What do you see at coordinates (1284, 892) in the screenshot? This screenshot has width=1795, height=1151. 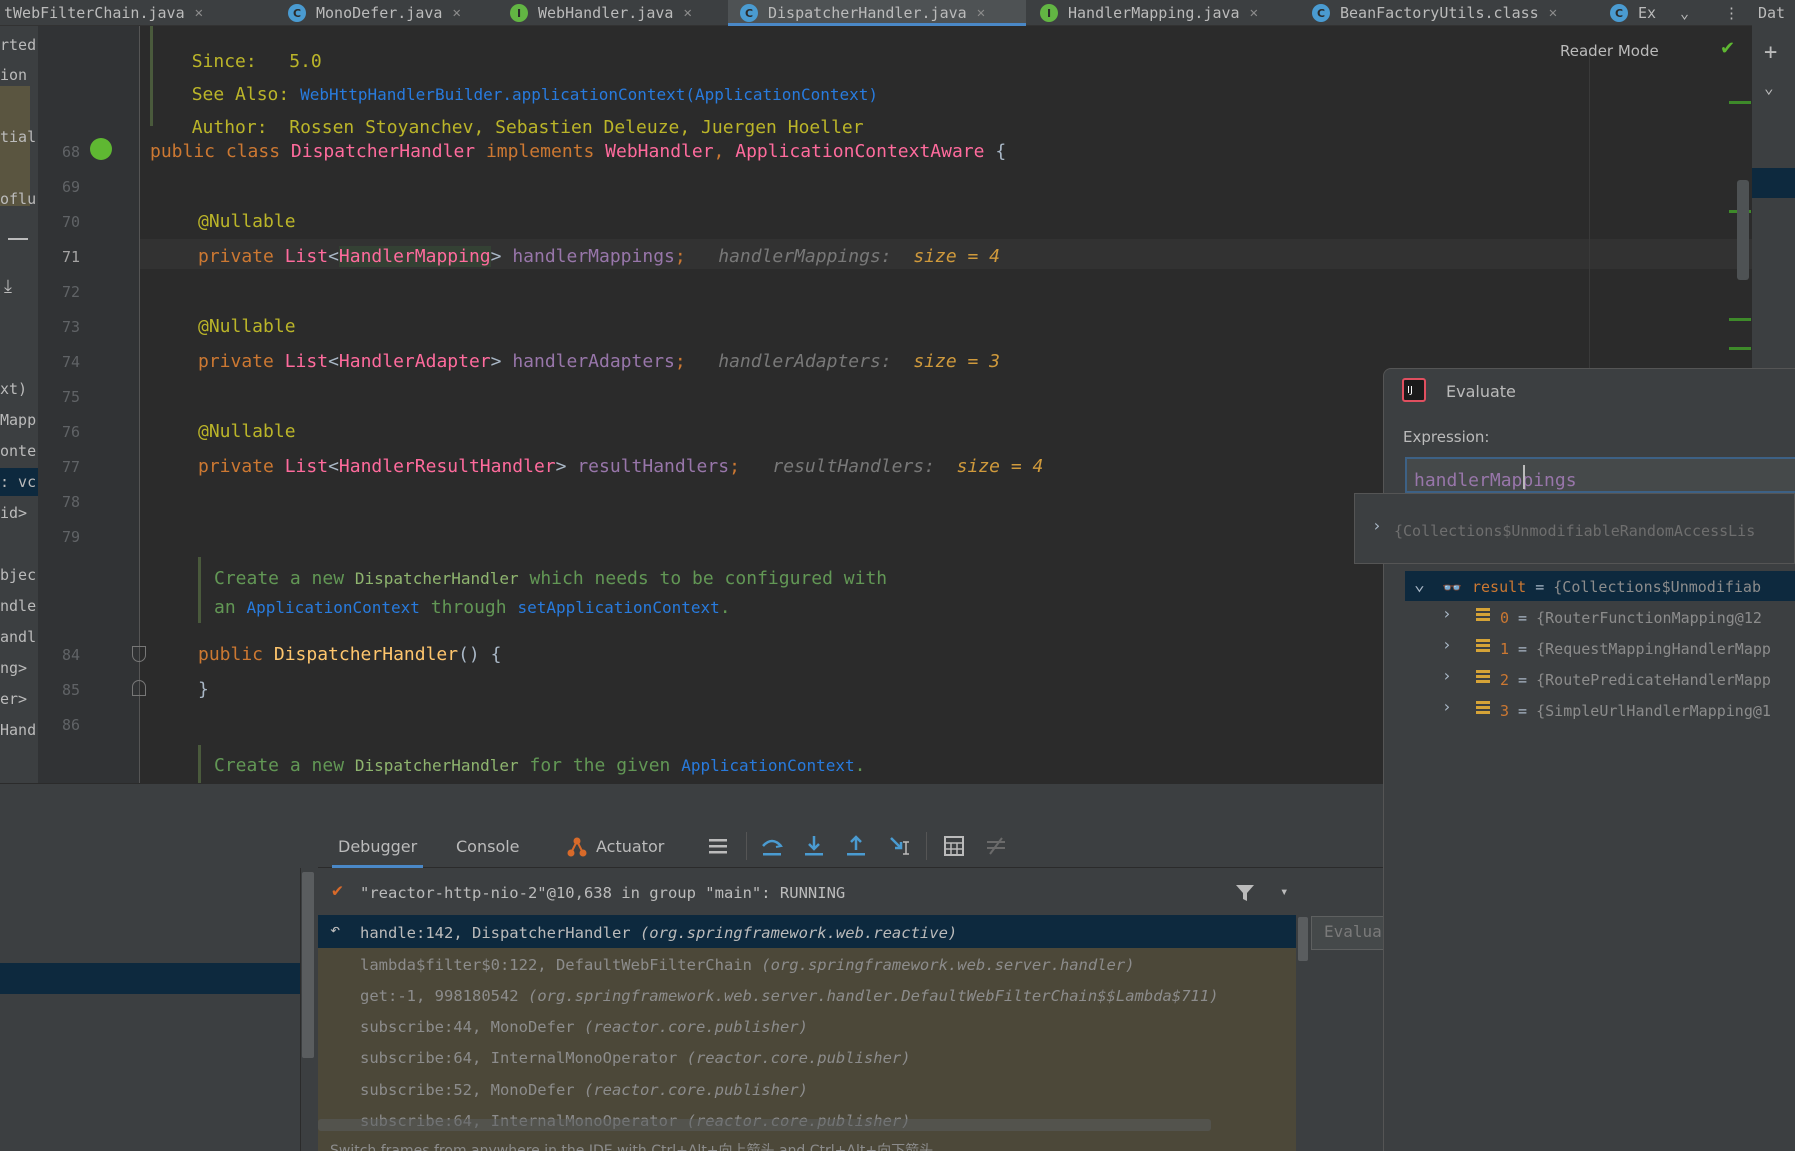 I see `chevron-down-icon: ▾` at bounding box center [1284, 892].